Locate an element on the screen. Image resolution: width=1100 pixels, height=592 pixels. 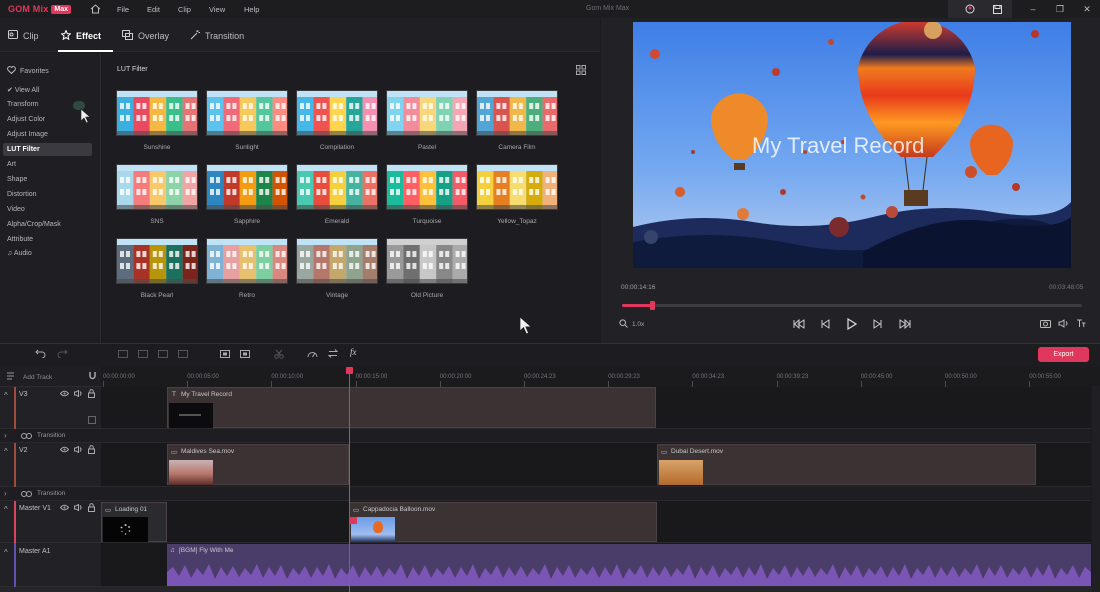
zoom-control: 1.0x is located at coordinates (631, 324).